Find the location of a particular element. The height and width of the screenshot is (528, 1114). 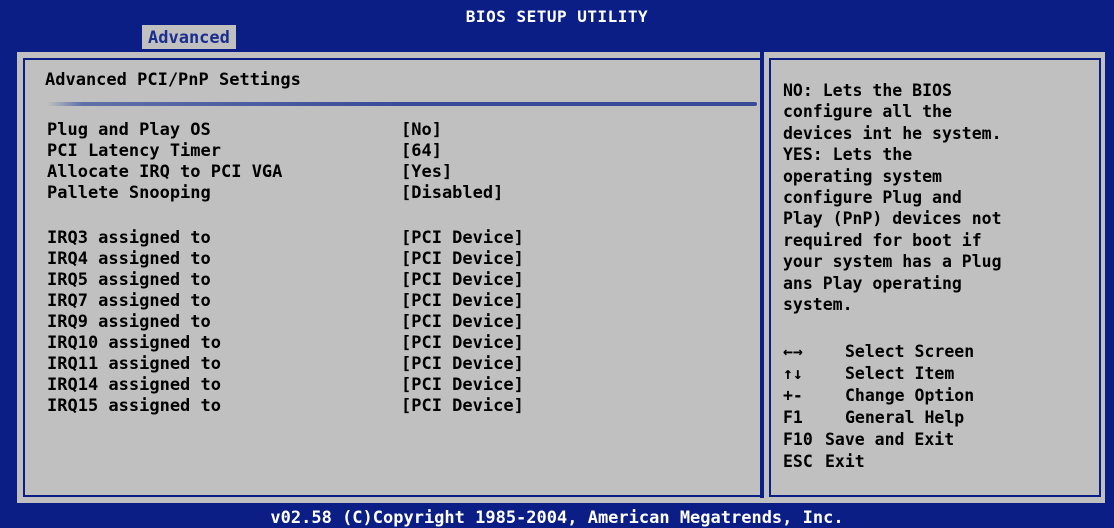

setting-label: IRQ3 assigned to is located at coordinates (129, 238).